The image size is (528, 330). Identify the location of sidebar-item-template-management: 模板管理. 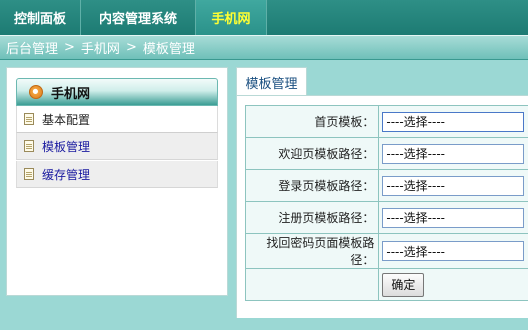
(117, 146).